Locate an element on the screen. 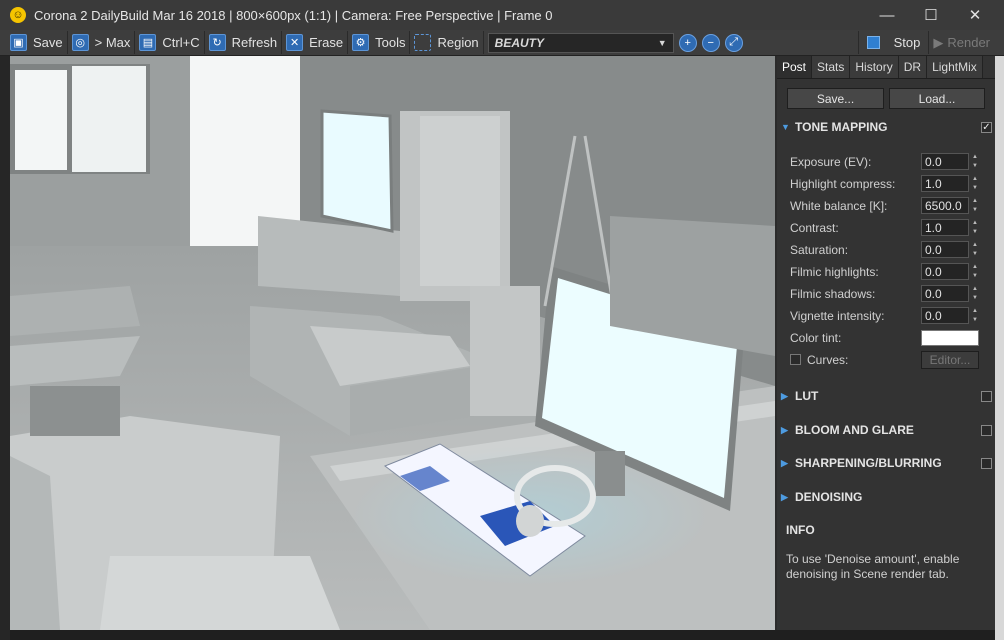  stop-icon is located at coordinates (873, 42).